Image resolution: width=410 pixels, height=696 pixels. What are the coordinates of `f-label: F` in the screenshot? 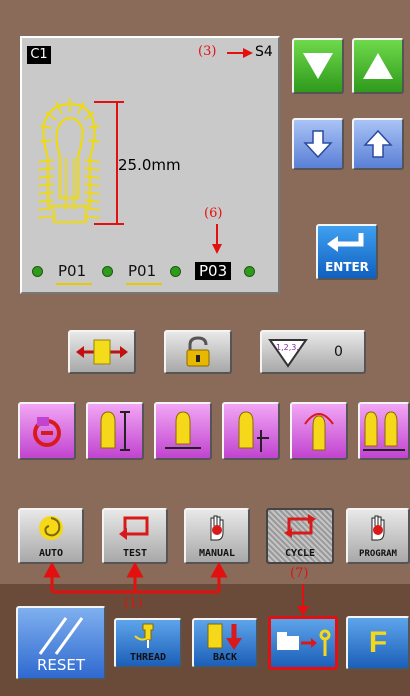 It's located at (378, 642).